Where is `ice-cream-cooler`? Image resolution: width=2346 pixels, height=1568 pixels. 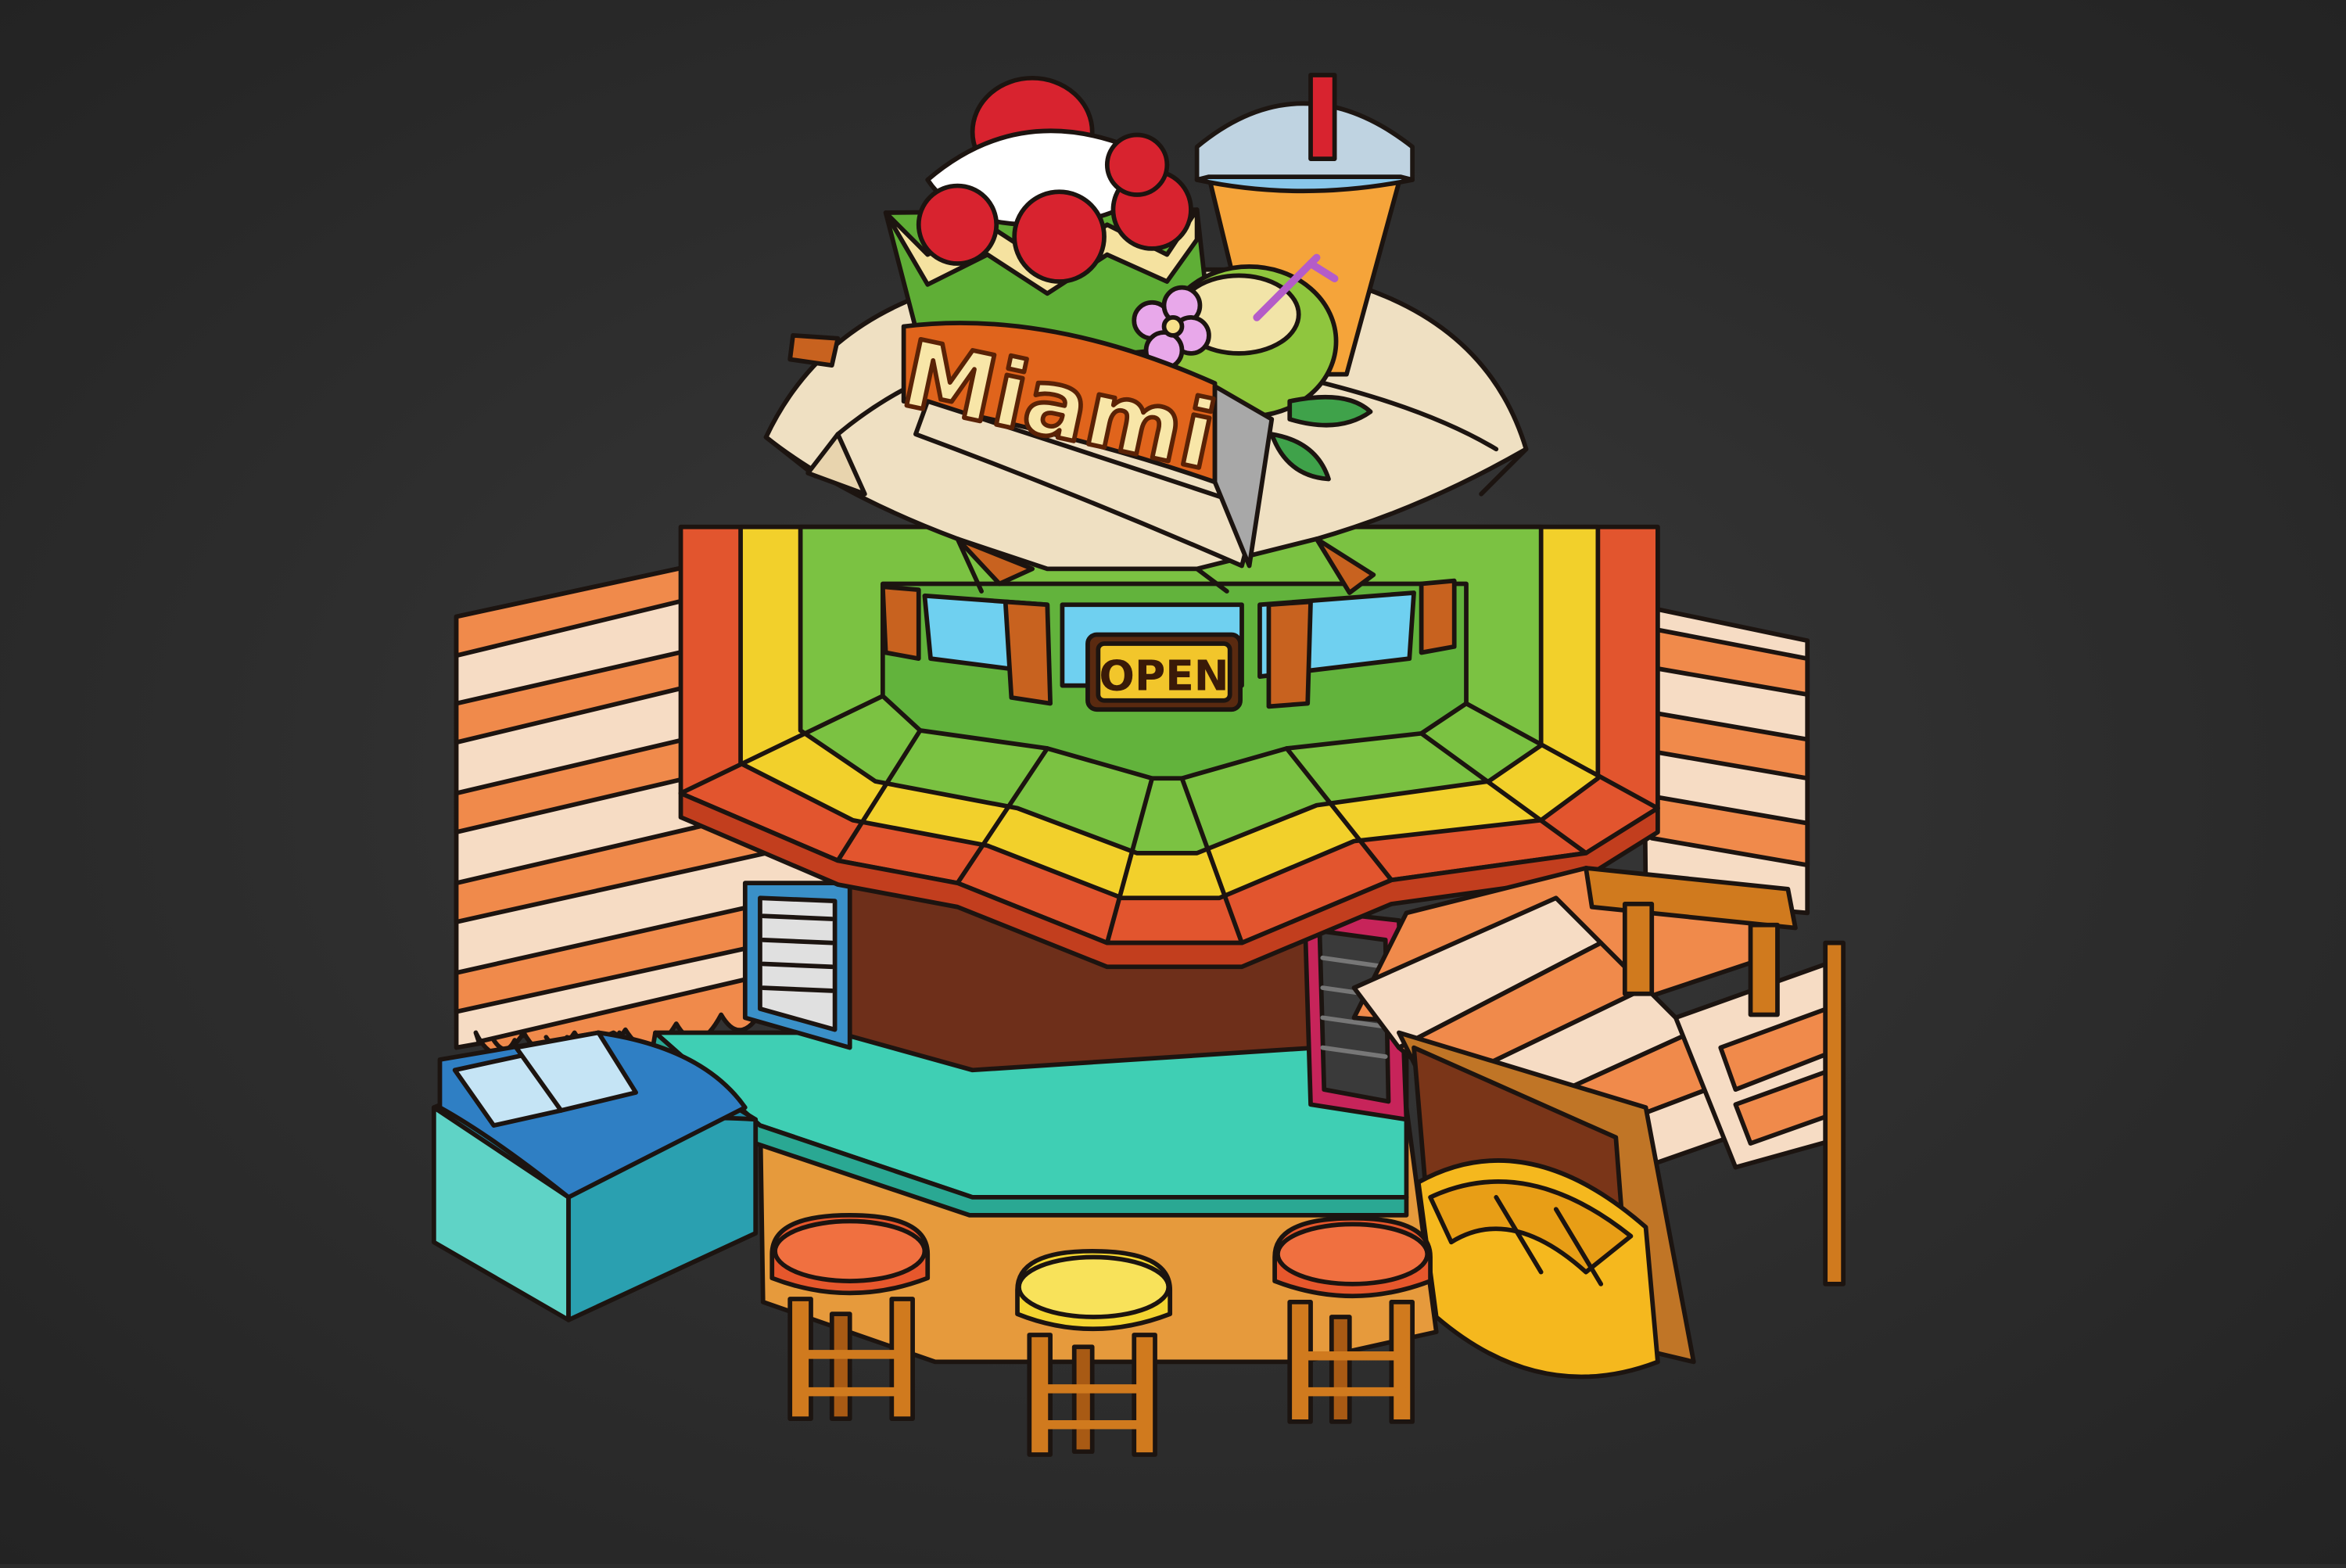
ice-cream-cooler is located at coordinates (595, 1176).